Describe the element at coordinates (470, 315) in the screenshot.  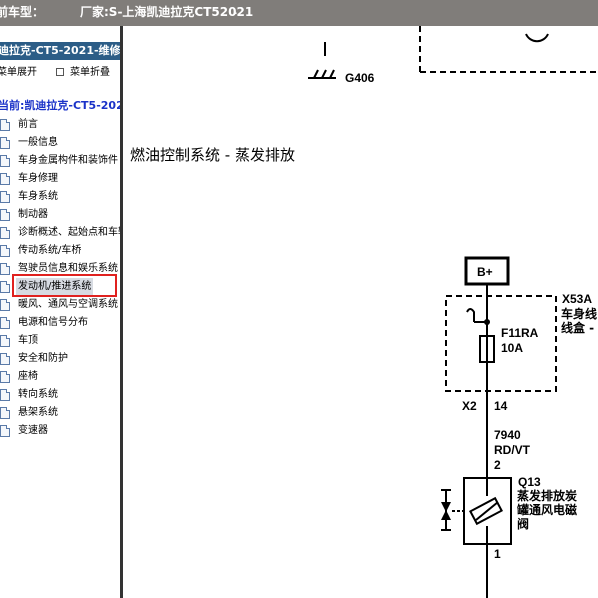
I see `fuse-hook` at that location.